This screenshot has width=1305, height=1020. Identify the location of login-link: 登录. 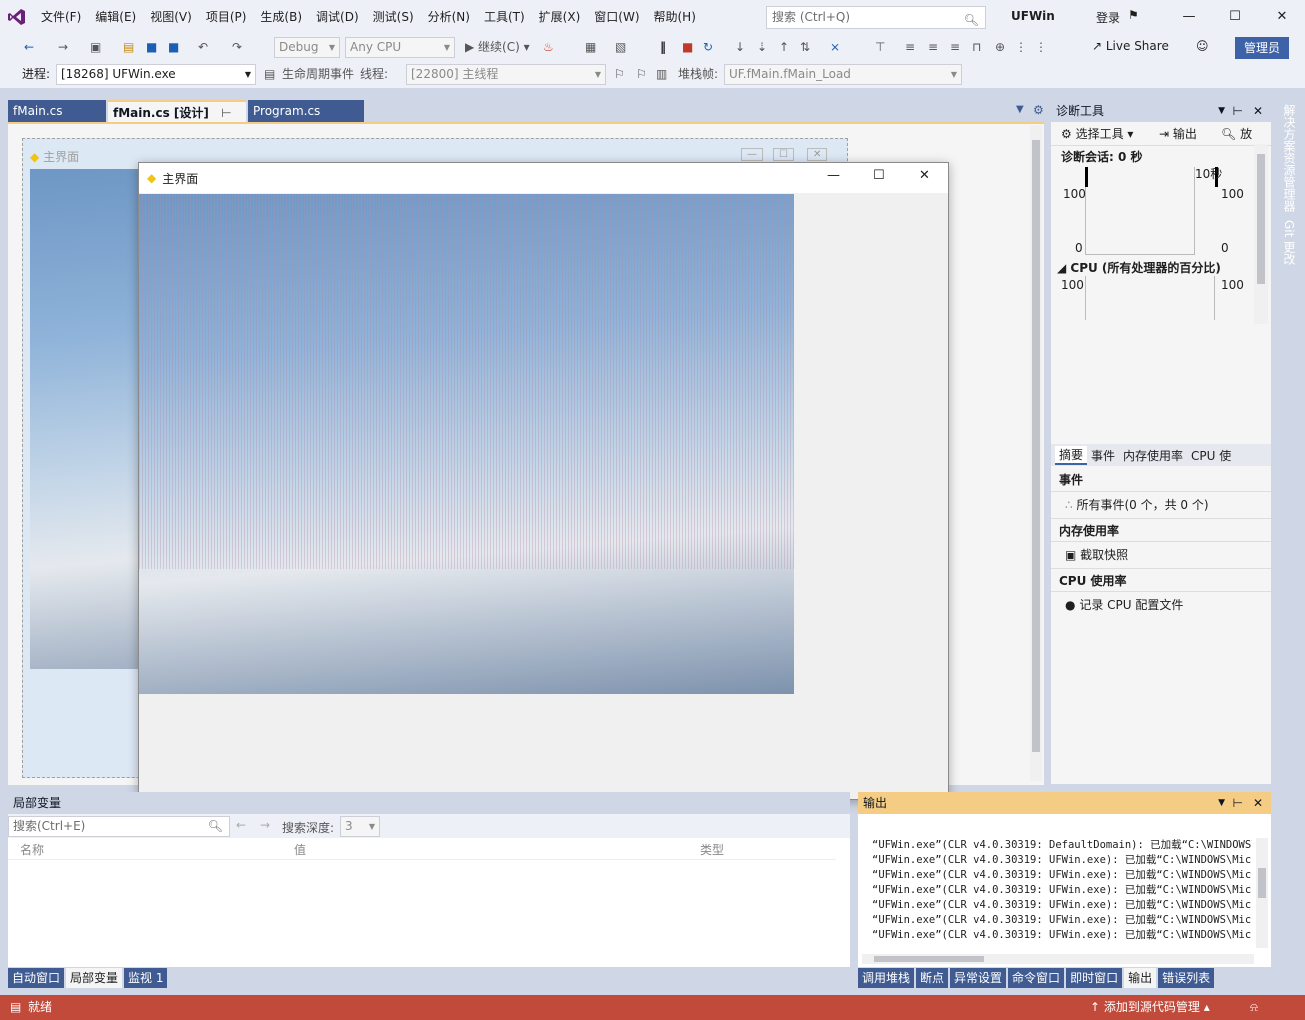
(1108, 17).